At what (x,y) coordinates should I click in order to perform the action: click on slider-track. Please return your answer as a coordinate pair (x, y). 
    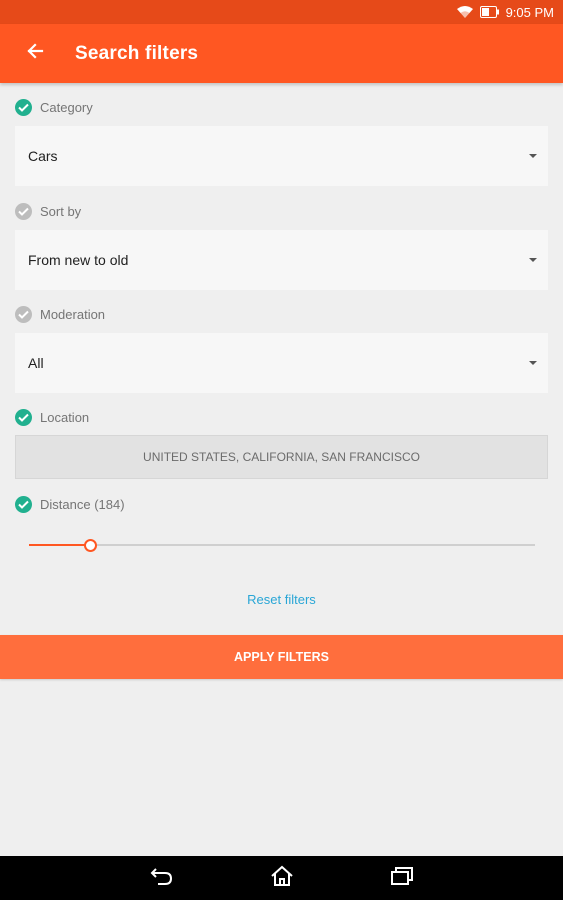
    Looking at the image, I should click on (282, 545).